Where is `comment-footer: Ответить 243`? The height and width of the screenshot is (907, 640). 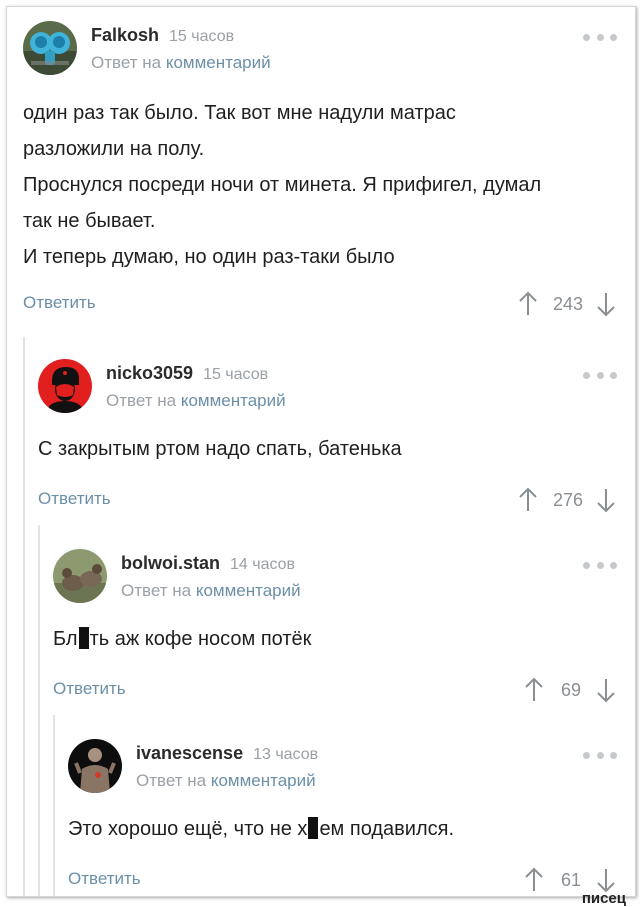 comment-footer: Ответить 243 is located at coordinates (320, 306).